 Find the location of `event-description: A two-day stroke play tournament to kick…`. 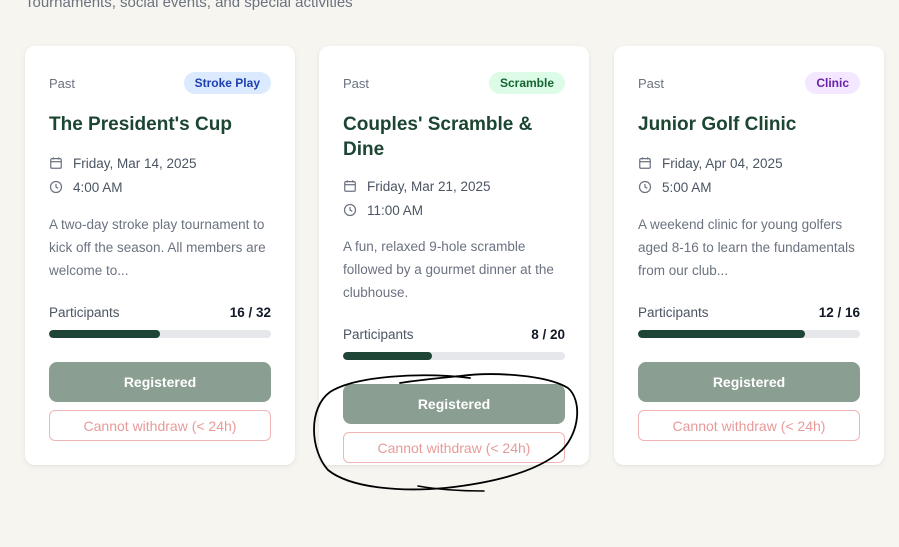

event-description: A two-day stroke play tournament to kick… is located at coordinates (157, 247).